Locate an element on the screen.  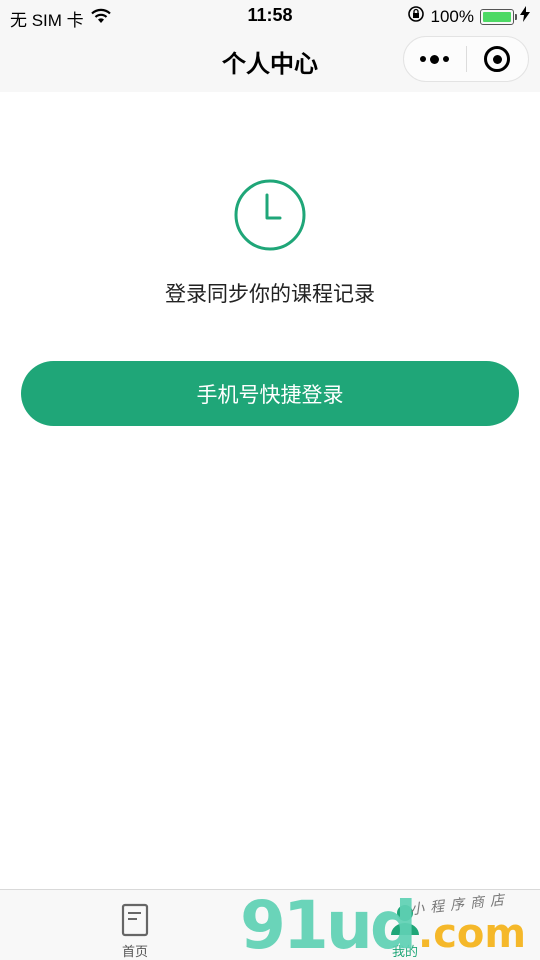
tab-bar: 首页 我的 is located at coordinates (270, 924).